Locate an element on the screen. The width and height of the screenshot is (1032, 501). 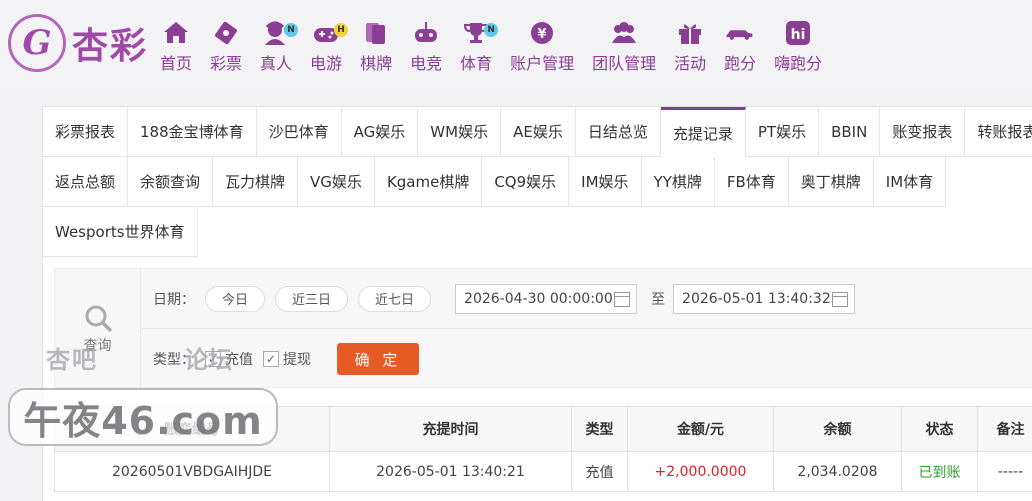
tab-tabs_row2-4: Kgame棋牌 is located at coordinates (428, 182).